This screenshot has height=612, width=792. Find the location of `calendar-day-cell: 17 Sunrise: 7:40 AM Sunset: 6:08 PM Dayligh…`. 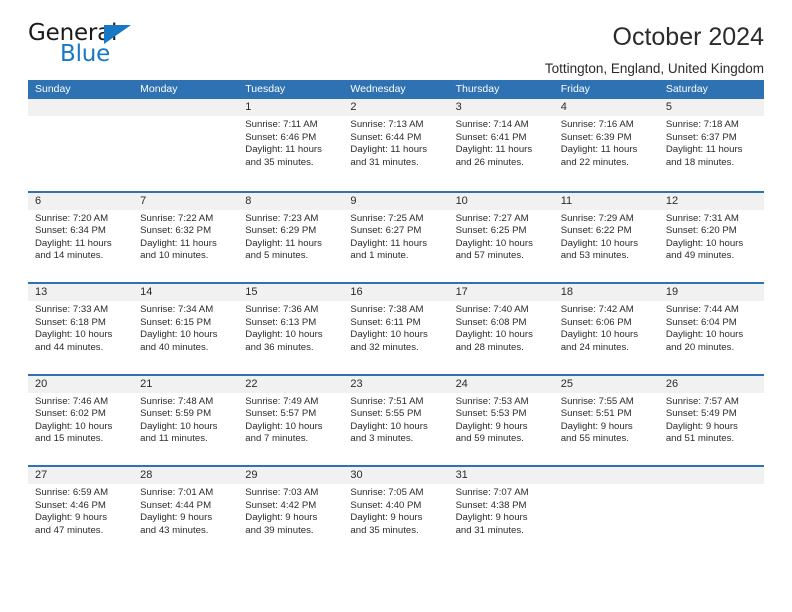

calendar-day-cell: 17 Sunrise: 7:40 AM Sunset: 6:08 PM Dayligh… is located at coordinates (501, 329).